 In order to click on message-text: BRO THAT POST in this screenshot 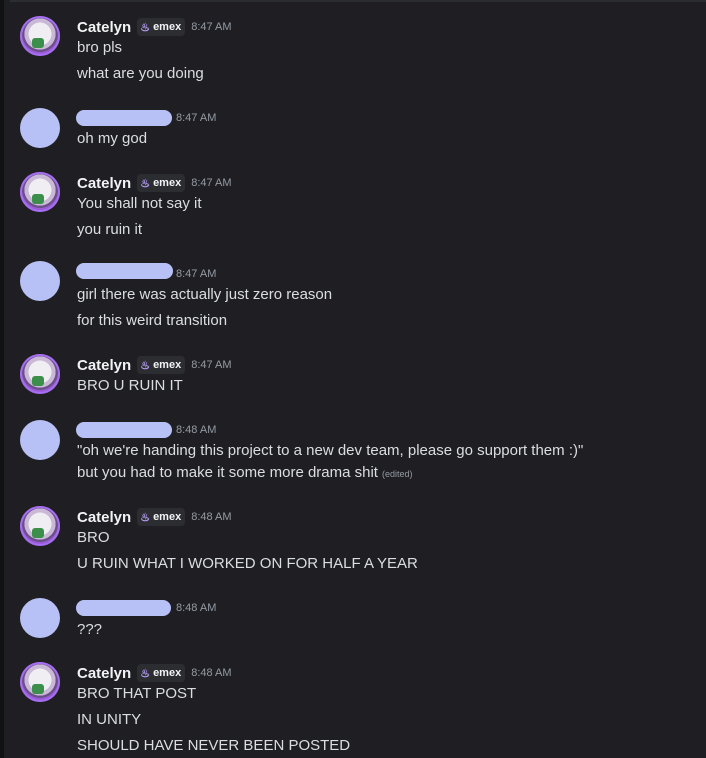, I will do `click(137, 693)`.